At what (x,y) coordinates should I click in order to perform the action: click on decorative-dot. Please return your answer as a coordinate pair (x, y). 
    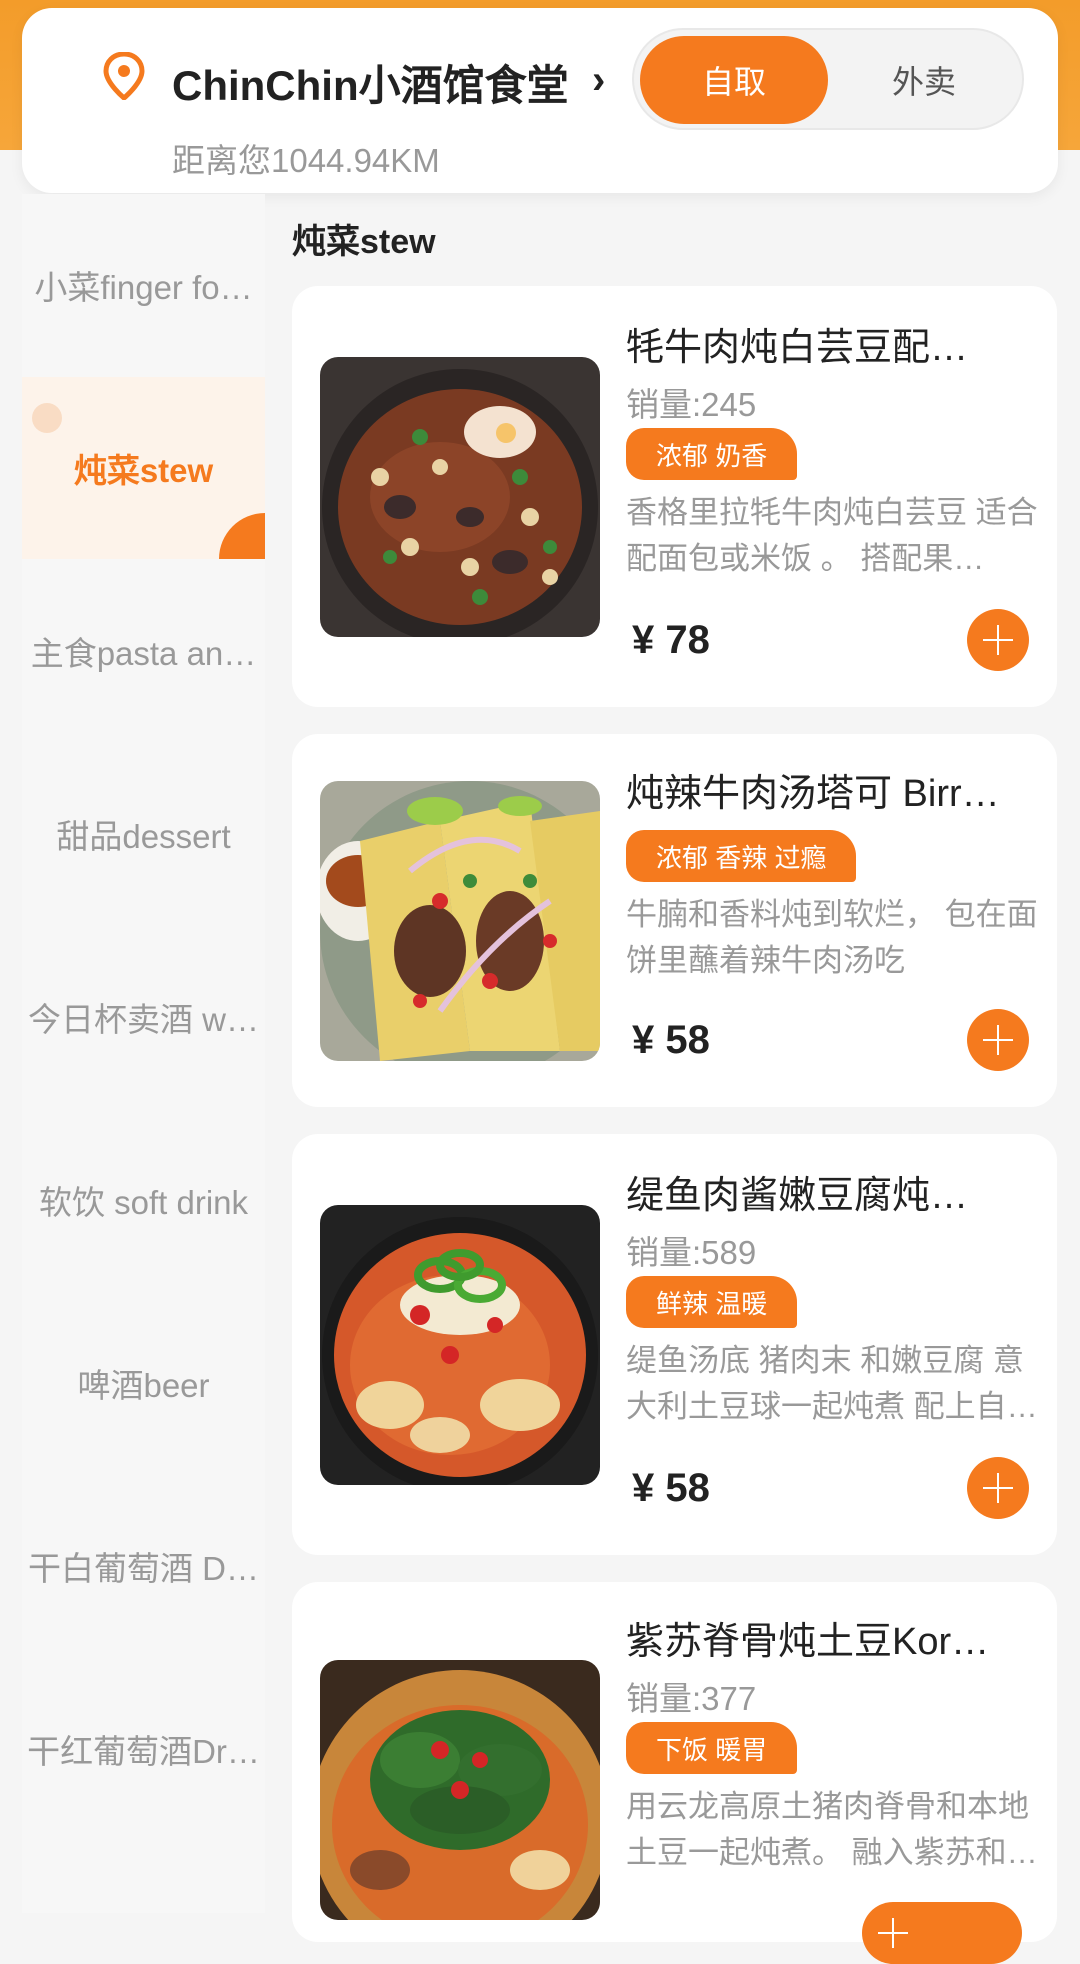
    Looking at the image, I should click on (47, 418).